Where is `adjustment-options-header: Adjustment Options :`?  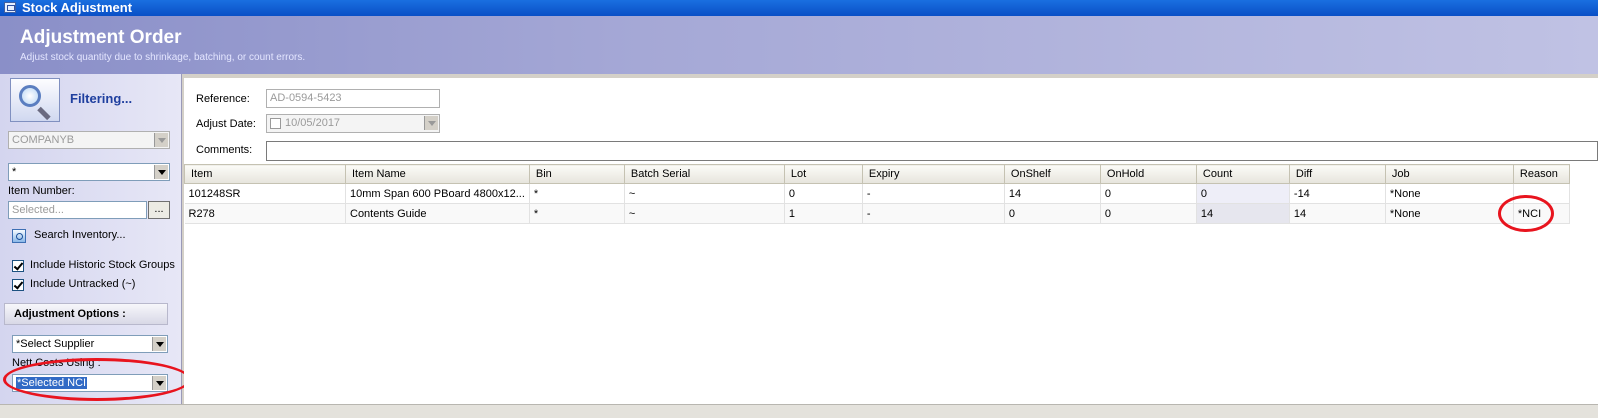 adjustment-options-header: Adjustment Options : is located at coordinates (86, 314).